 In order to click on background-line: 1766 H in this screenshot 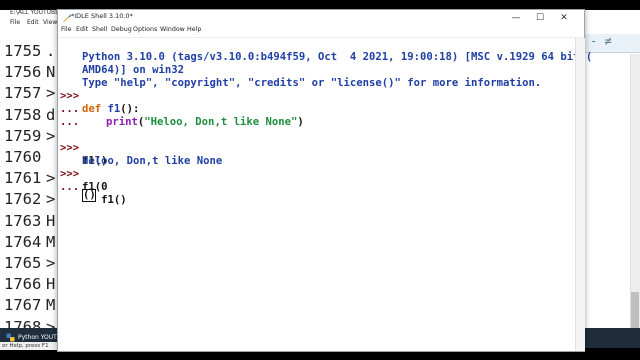, I will do `click(32, 284)`.